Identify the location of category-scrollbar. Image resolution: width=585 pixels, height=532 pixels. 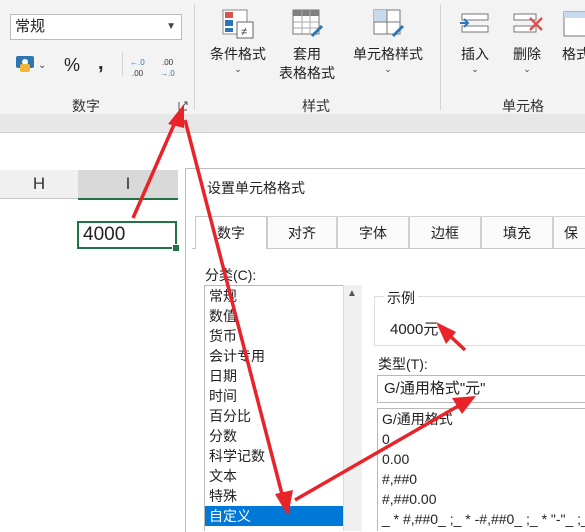
(352, 408).